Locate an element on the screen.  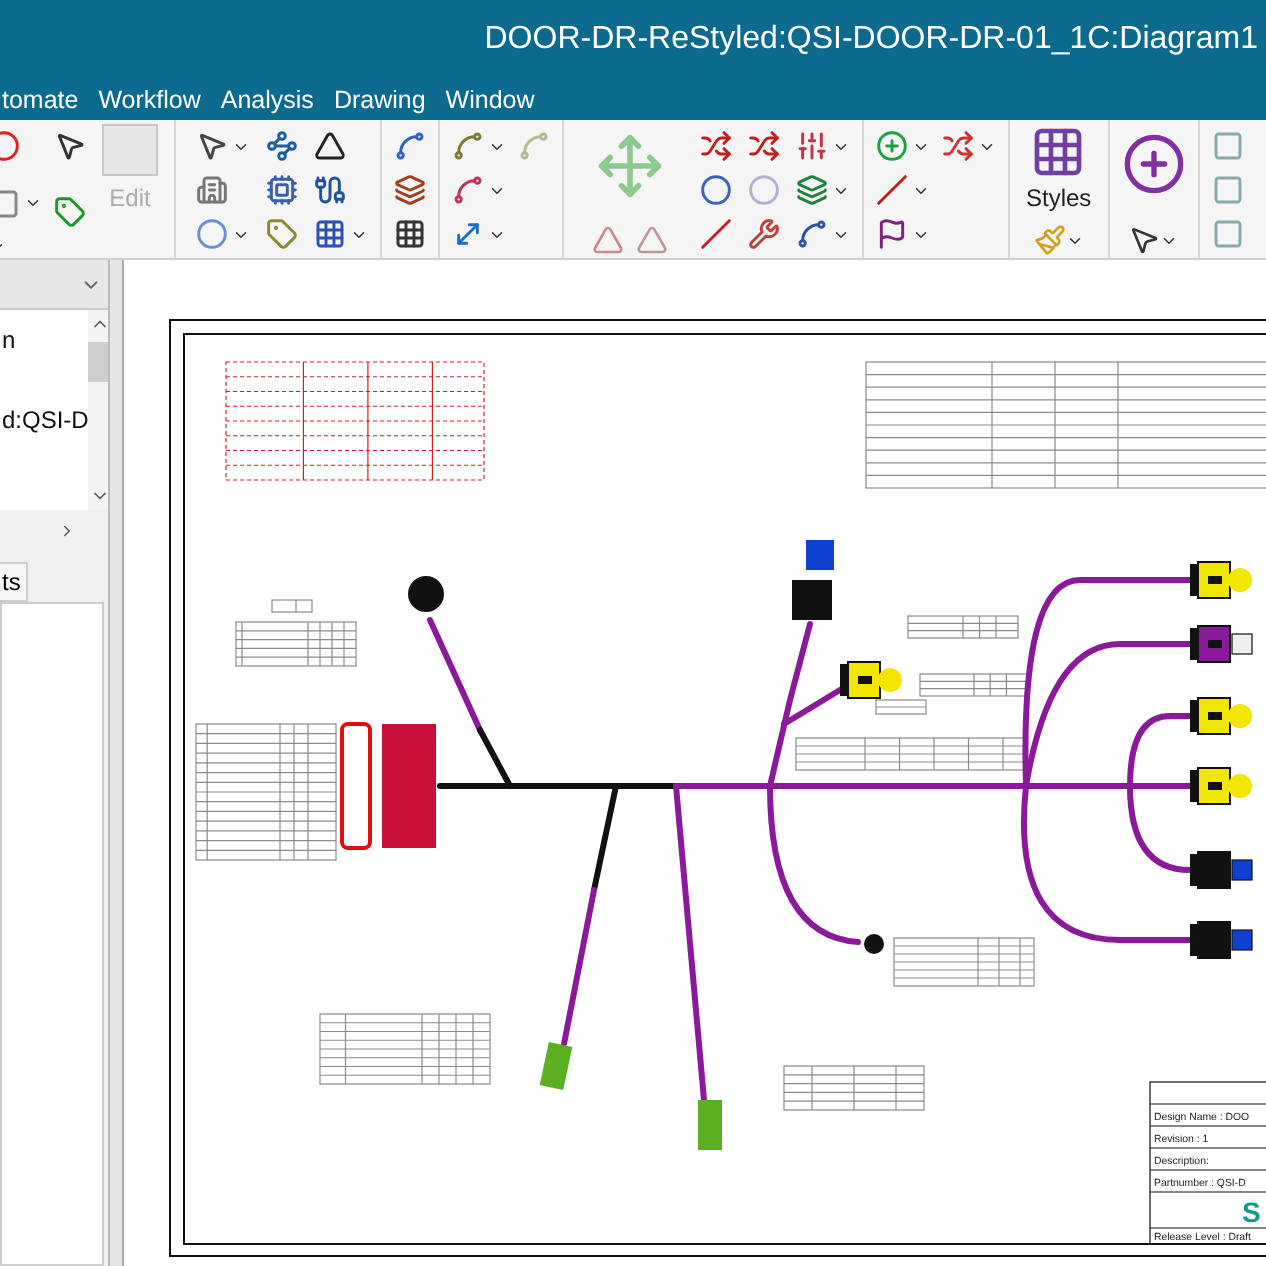
chip-icon is located at coordinates (282, 190).